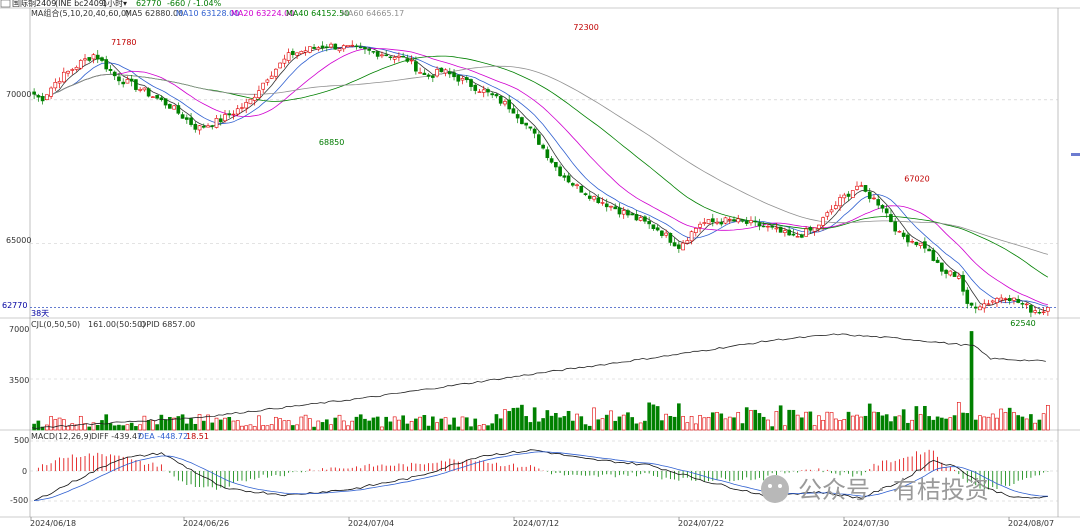 The width and height of the screenshot is (1080, 529). I want to click on annotation-71780: 71780, so click(123, 42).